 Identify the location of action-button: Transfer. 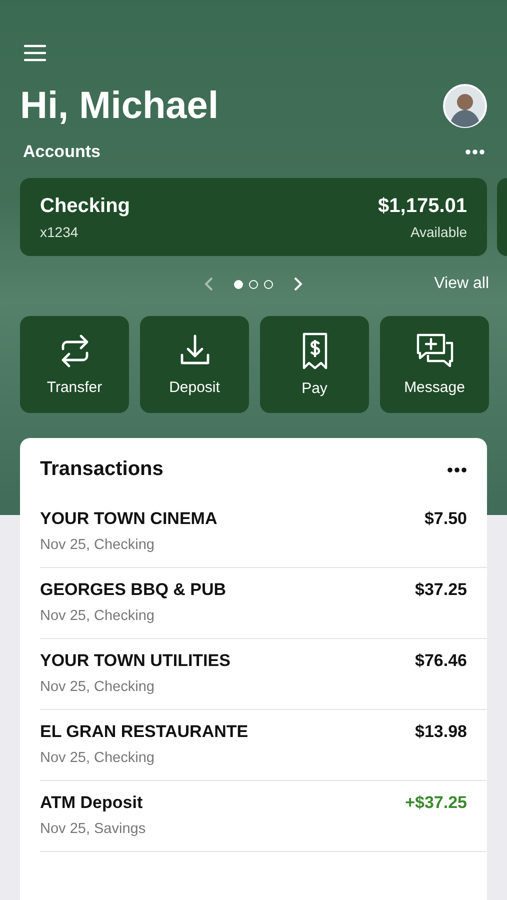
(74, 364).